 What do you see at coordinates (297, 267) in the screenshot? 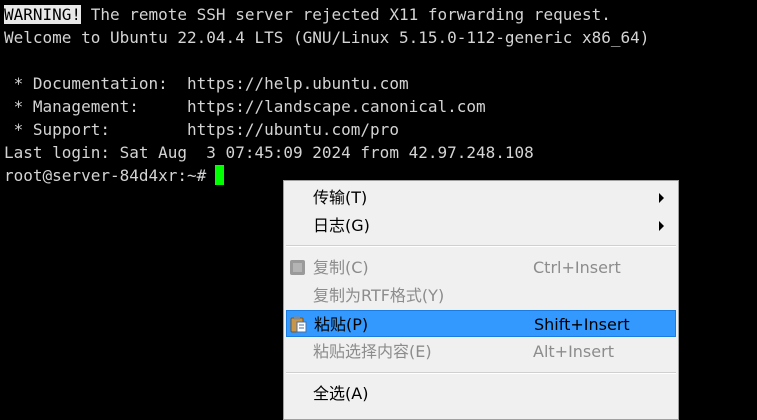
I see `copy-icon` at bounding box center [297, 267].